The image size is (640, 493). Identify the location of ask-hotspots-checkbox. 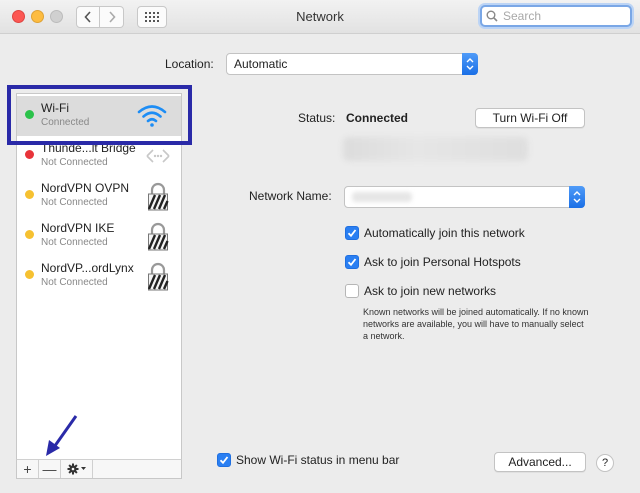
(352, 262).